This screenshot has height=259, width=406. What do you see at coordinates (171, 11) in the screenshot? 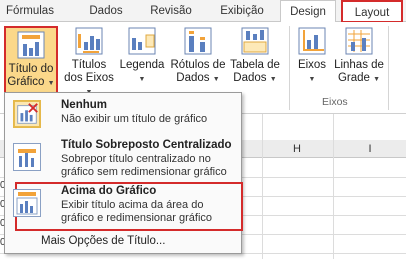
I see `tab-revisao: Revisão` at bounding box center [171, 11].